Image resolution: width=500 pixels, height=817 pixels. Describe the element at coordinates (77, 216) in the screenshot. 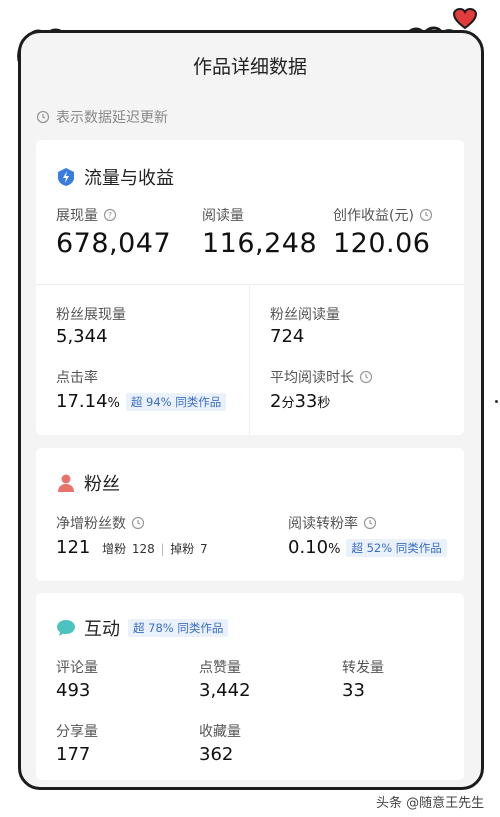

I see `impressions-label-text: 展现量` at that location.